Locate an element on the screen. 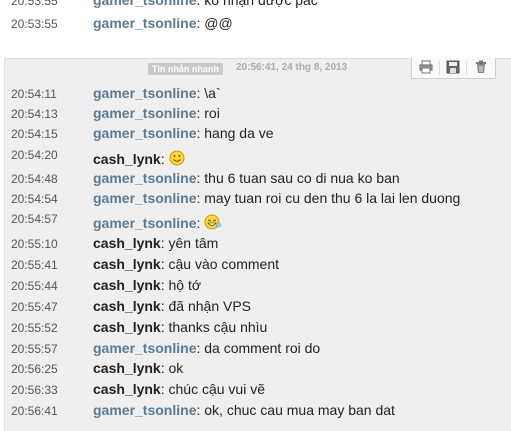 The image size is (511, 431). message-time: 20:55:44 is located at coordinates (34, 286).